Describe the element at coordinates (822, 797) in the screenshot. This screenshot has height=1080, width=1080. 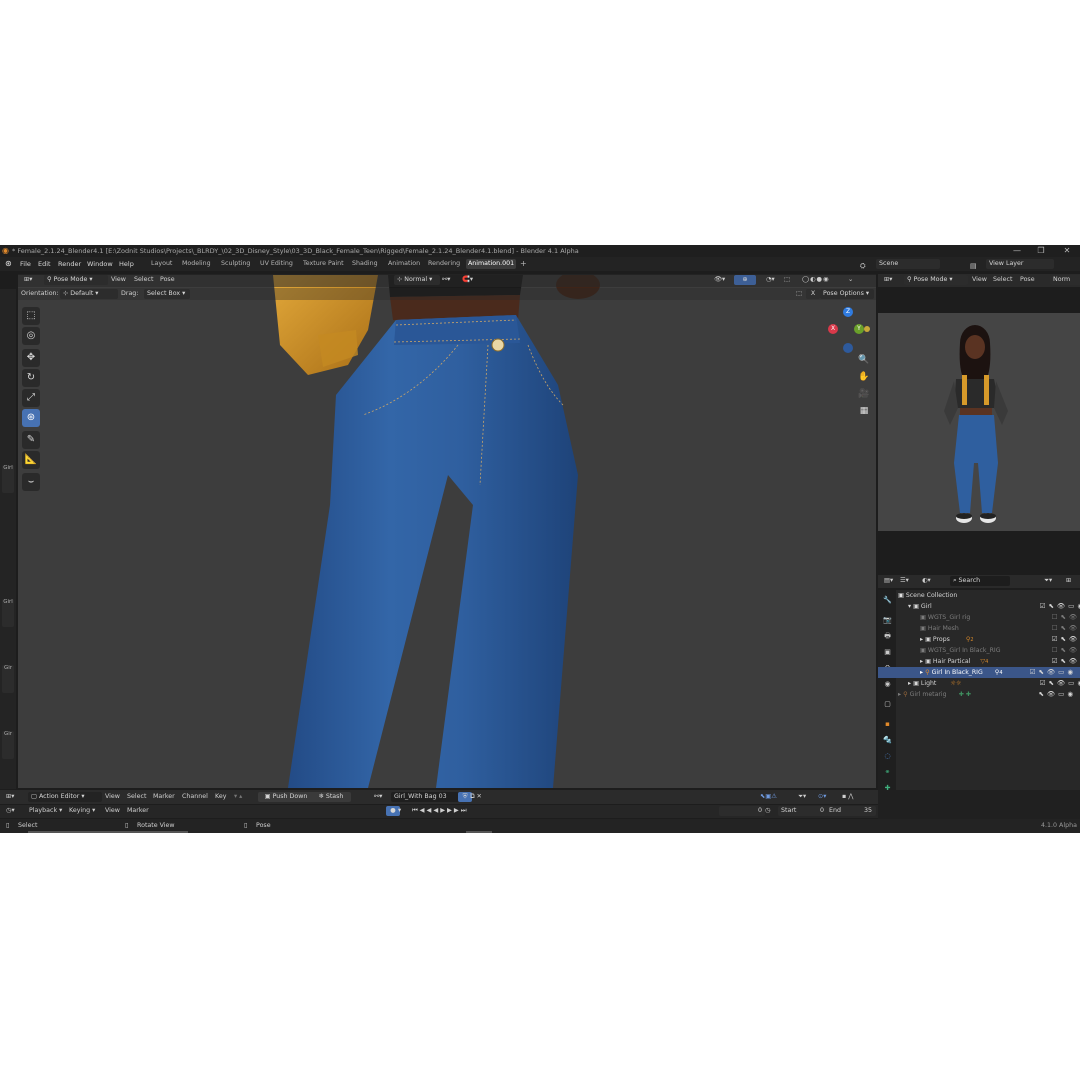
I see `auto-snap-icon: ⊙▾` at that location.